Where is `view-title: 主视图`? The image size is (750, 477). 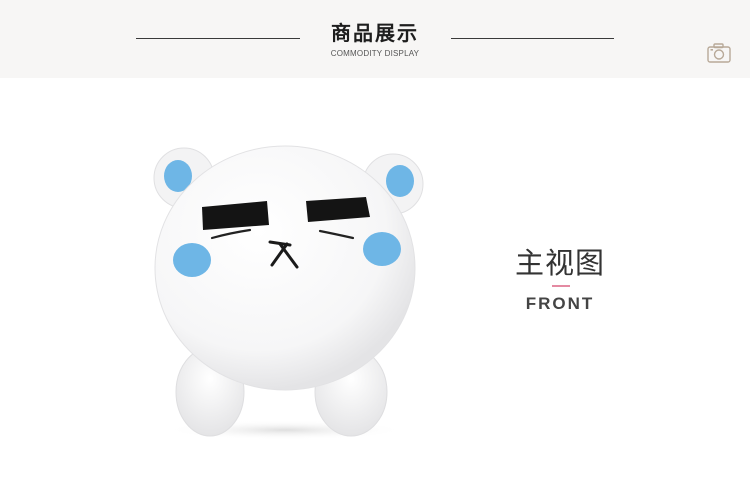
view-title: 主视图 is located at coordinates (559, 263).